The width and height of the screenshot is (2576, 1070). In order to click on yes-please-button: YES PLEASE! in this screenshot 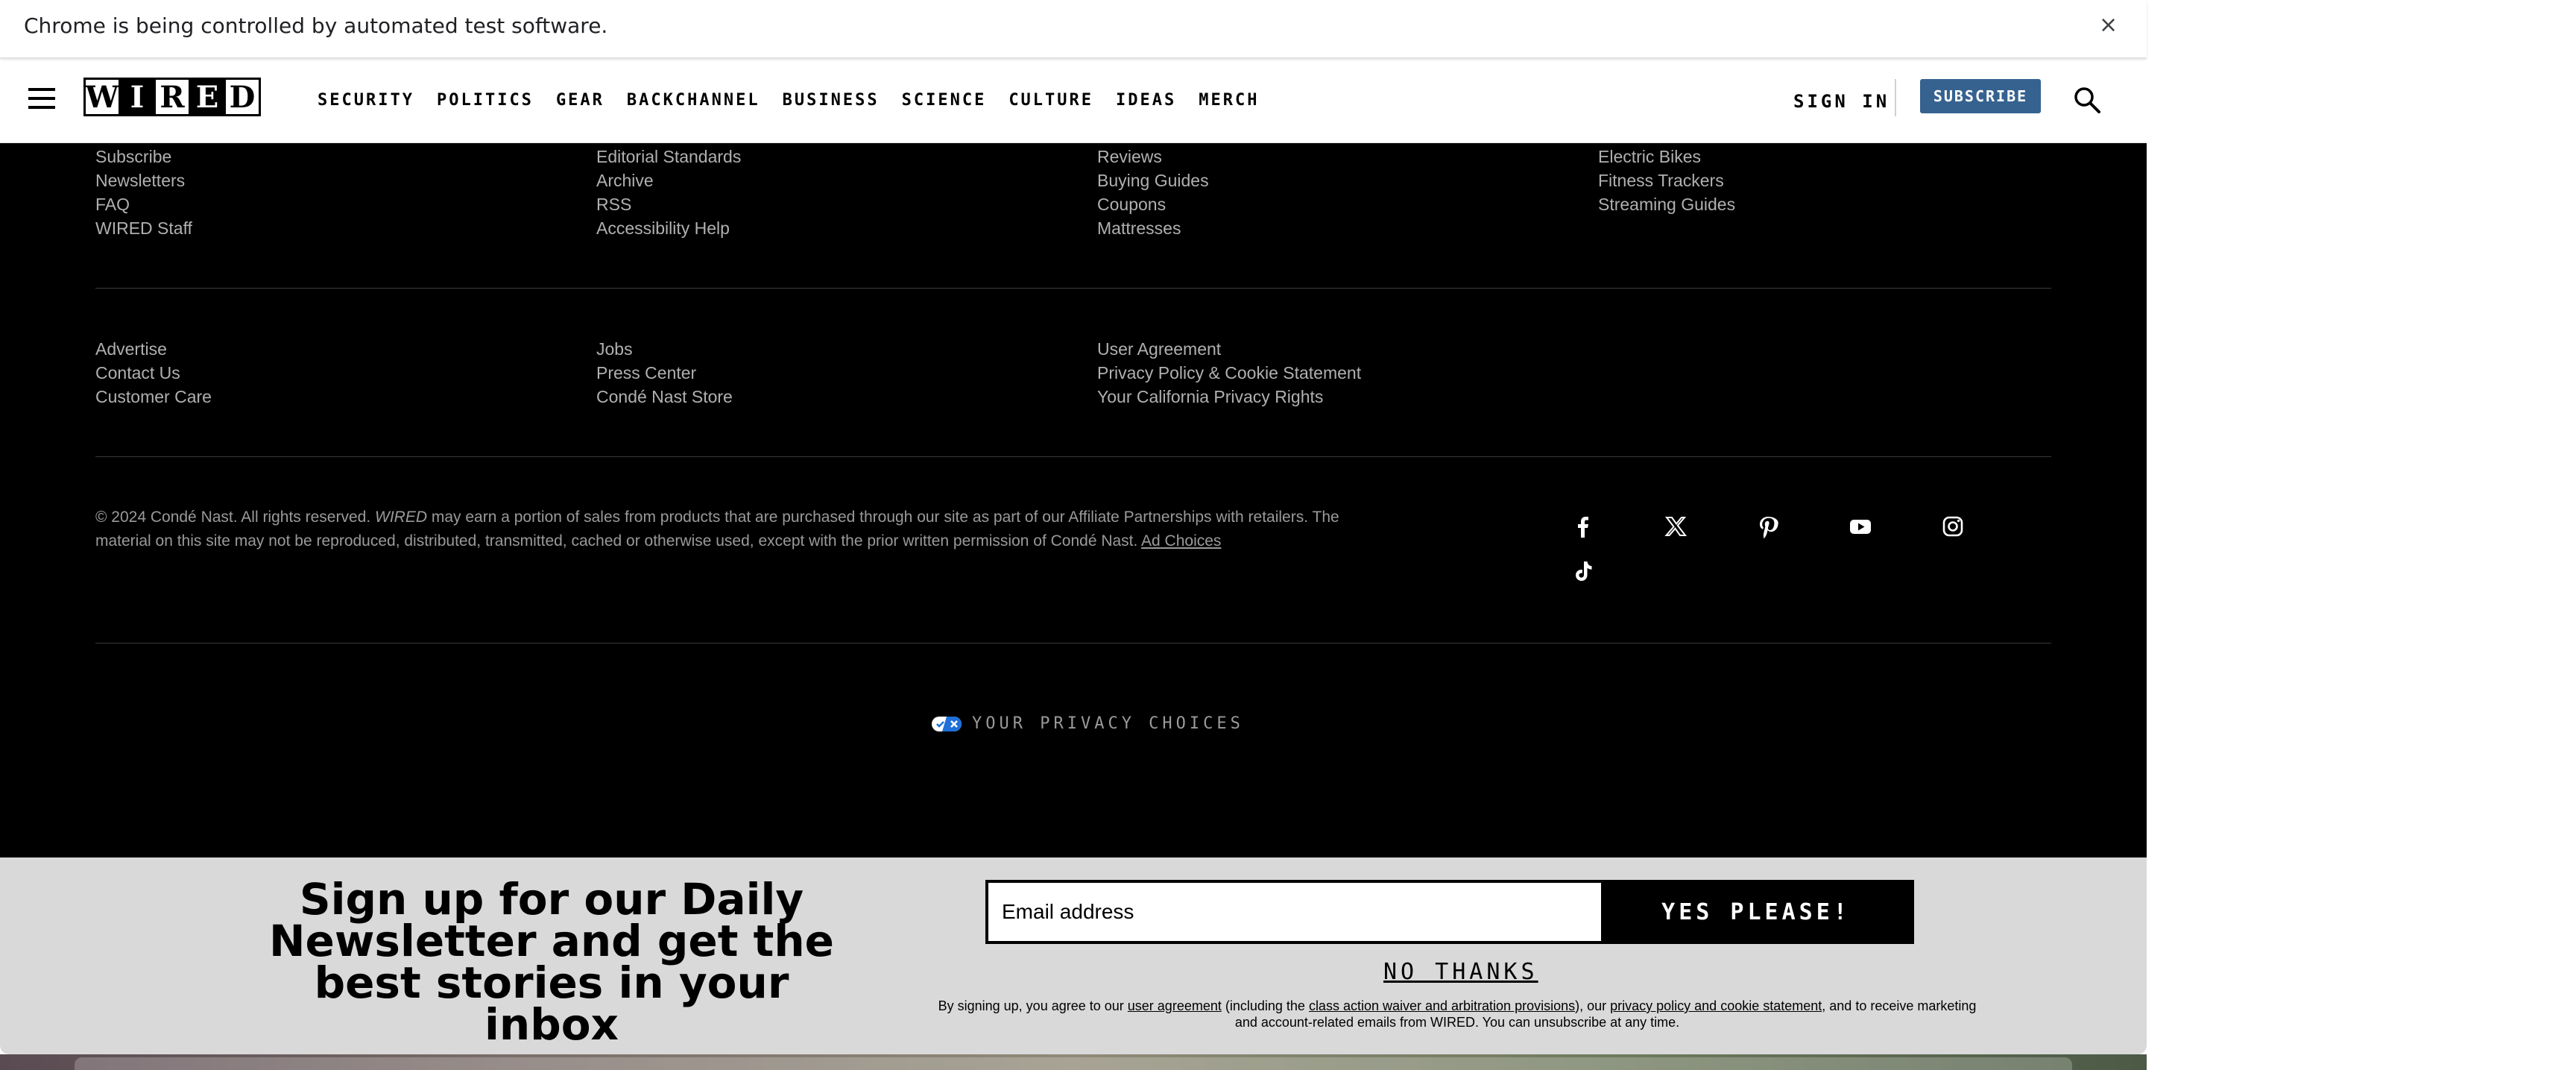, I will do `click(1756, 912)`.